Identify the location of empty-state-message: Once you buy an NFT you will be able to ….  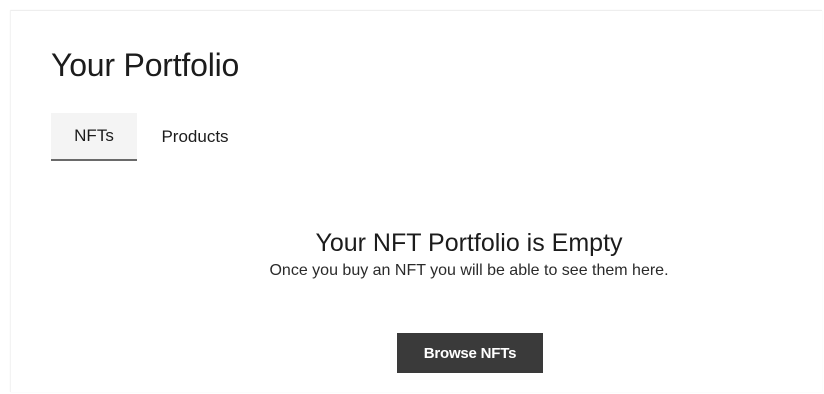
(469, 270).